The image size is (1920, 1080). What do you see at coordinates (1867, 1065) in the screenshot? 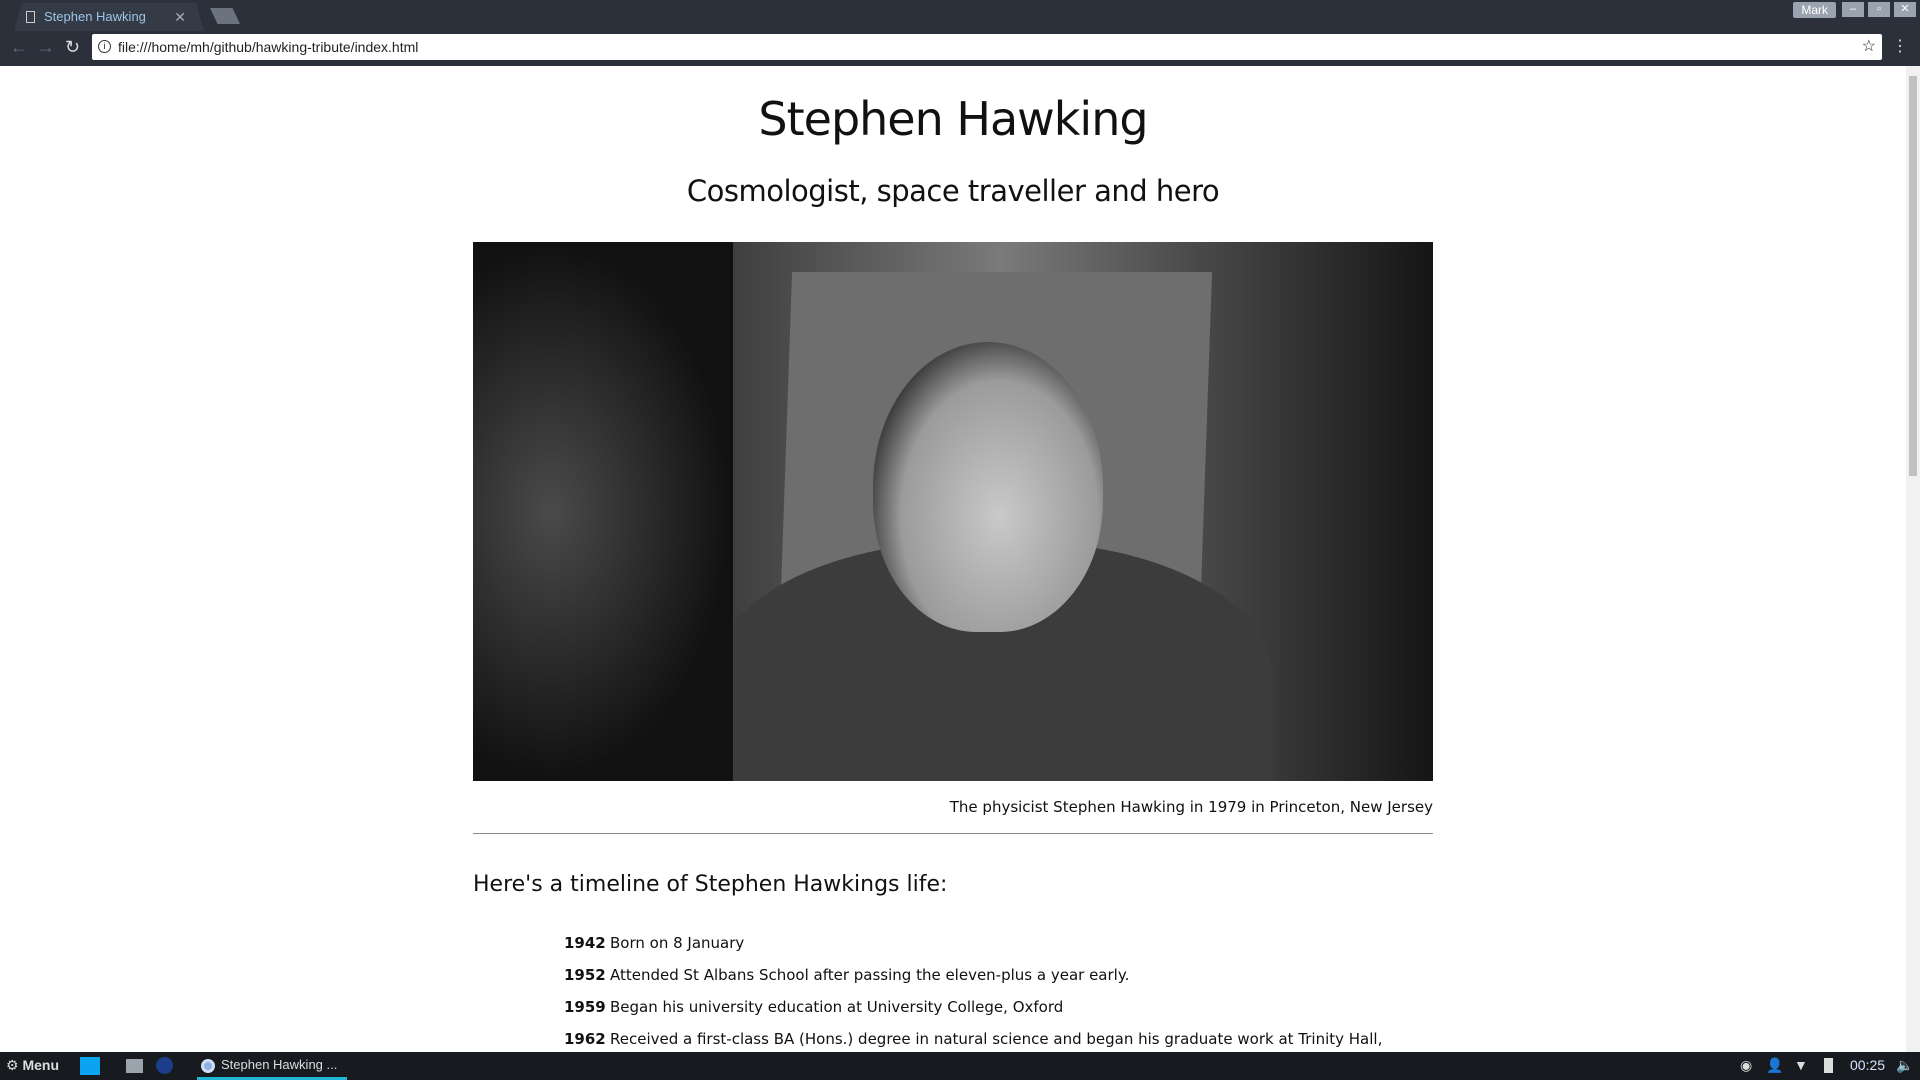
I see `clock: 00:25` at bounding box center [1867, 1065].